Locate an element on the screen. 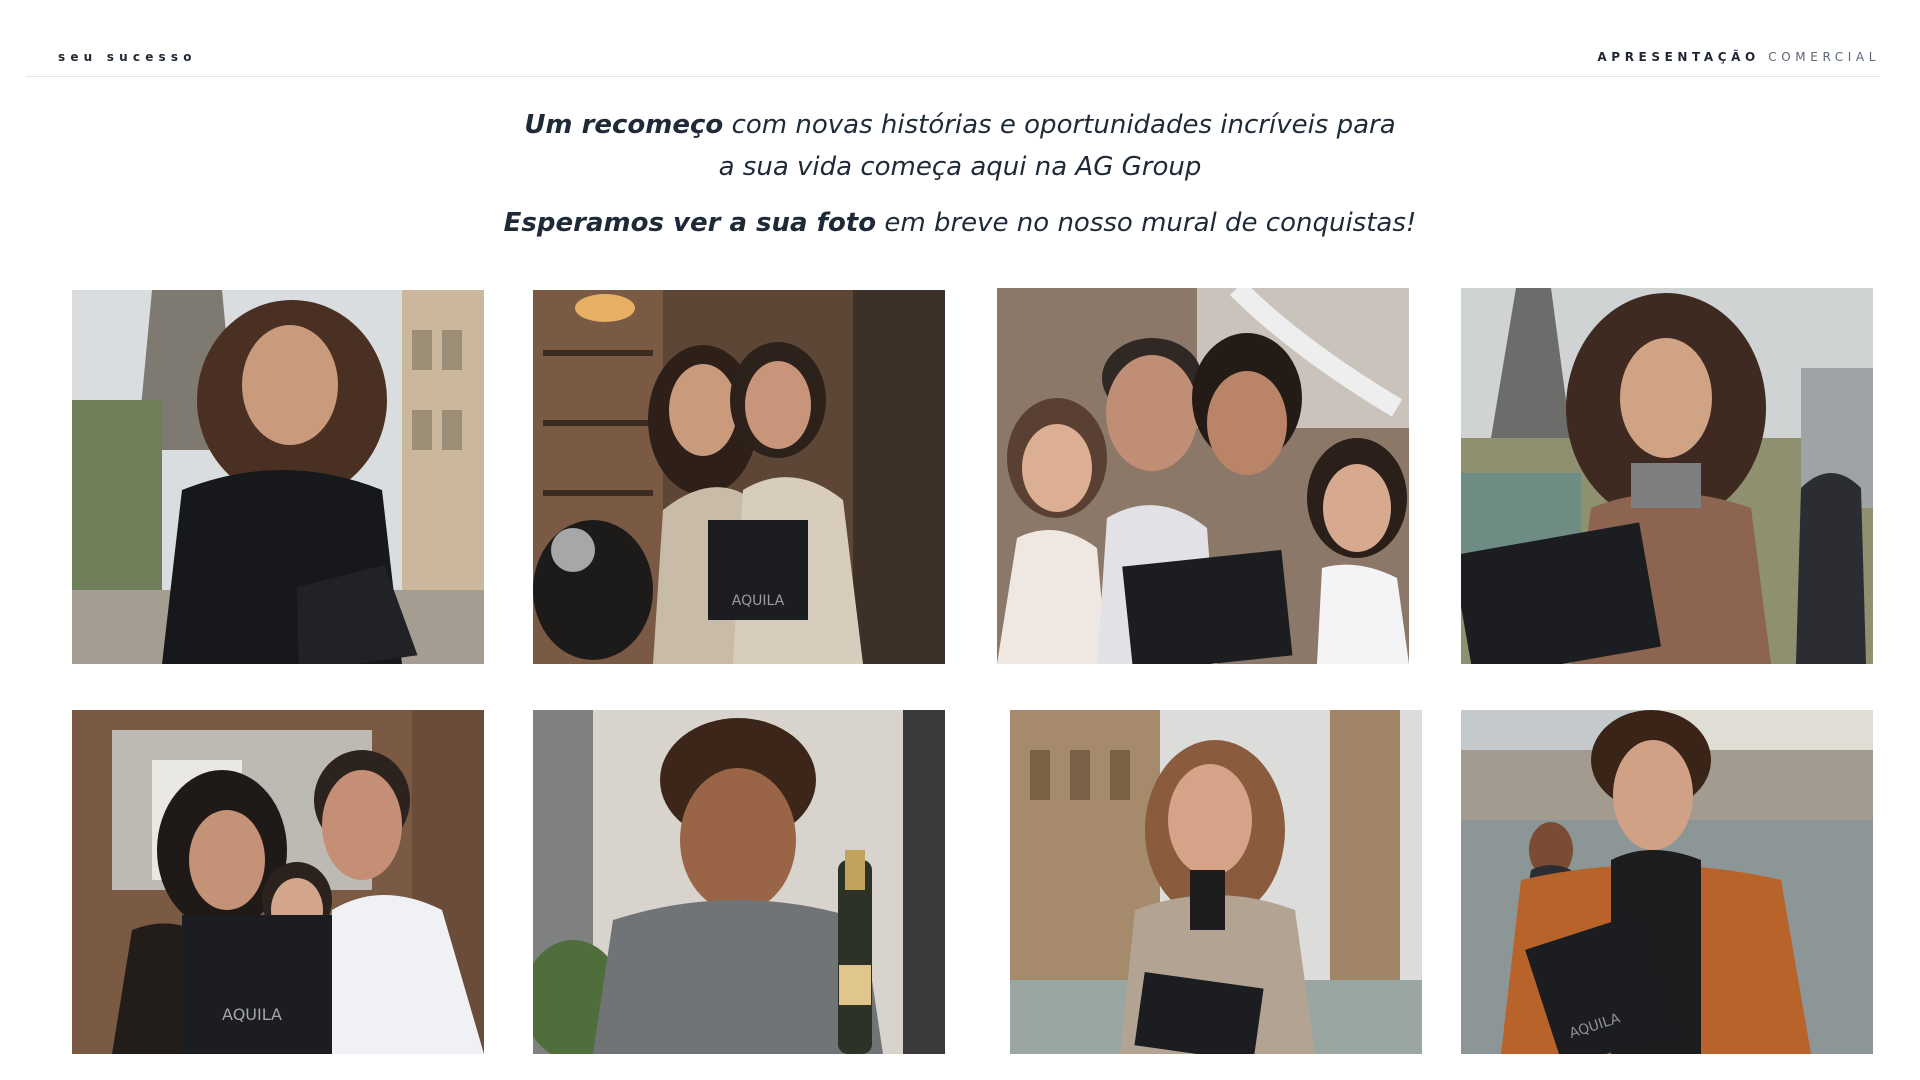 The height and width of the screenshot is (1080, 1920). photo-woman-eiffel-tower is located at coordinates (278, 477).